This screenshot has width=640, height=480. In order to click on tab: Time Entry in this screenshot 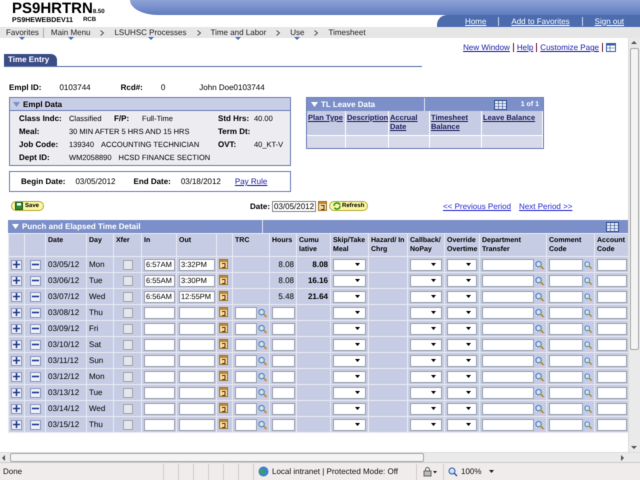, I will do `click(31, 60)`.